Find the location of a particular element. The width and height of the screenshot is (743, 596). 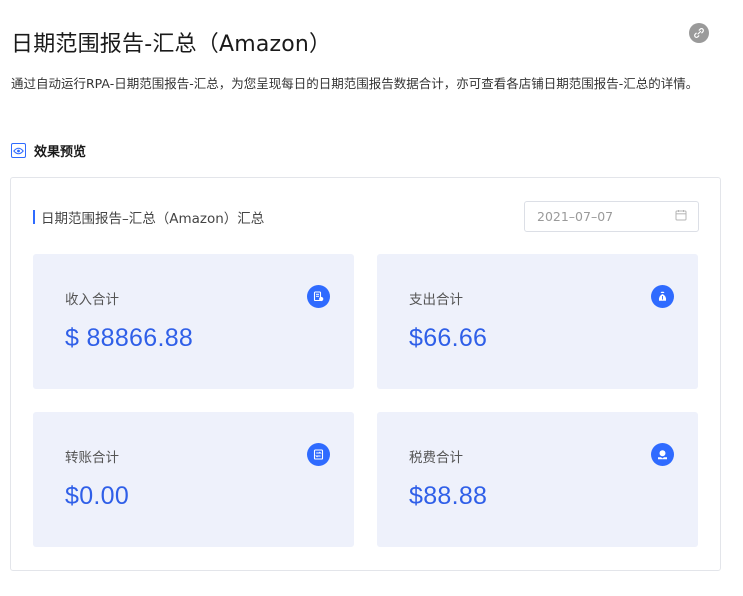

link-icon is located at coordinates (699, 33).